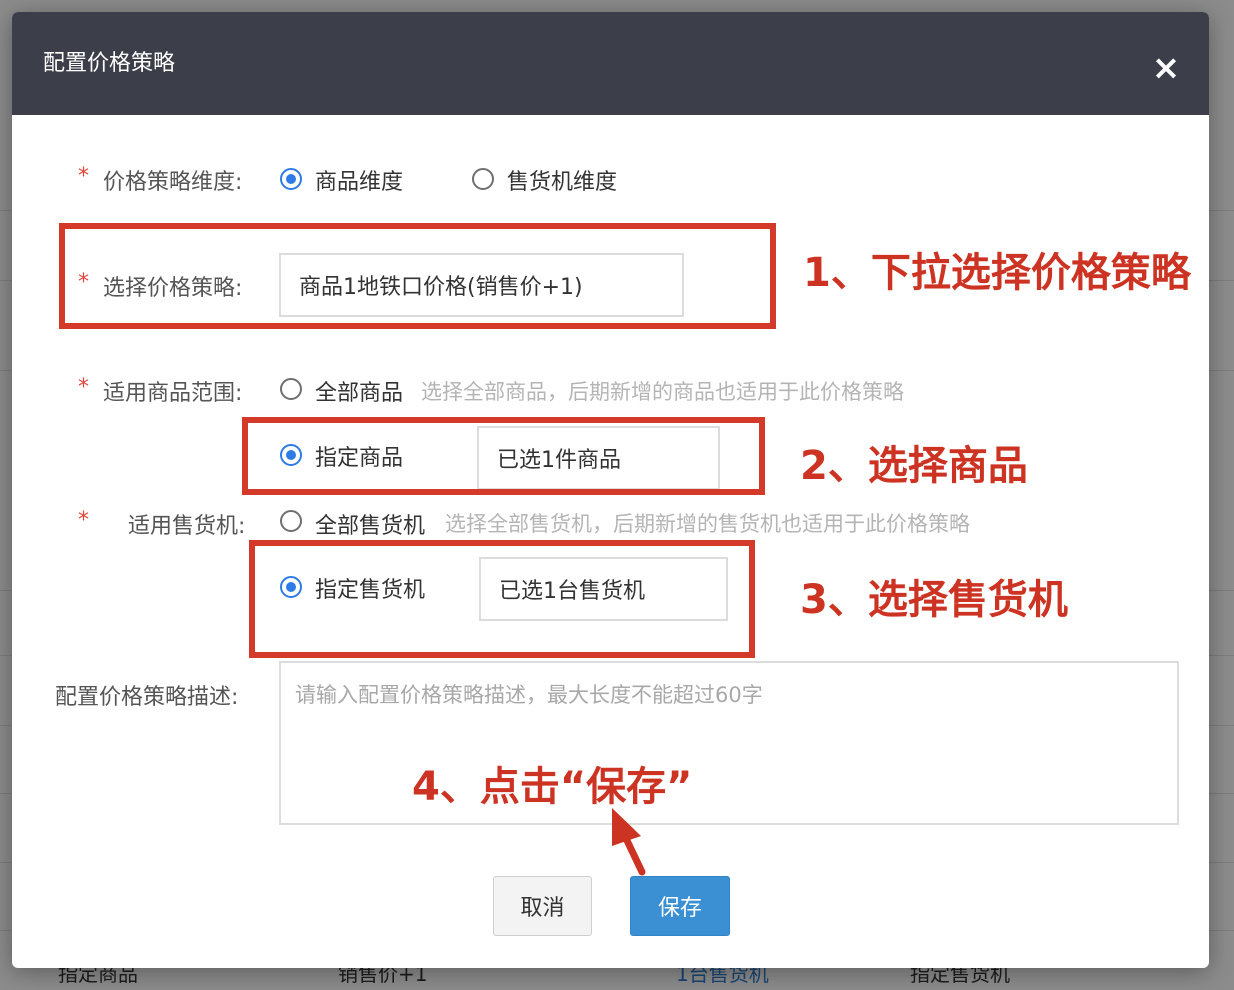  What do you see at coordinates (707, 524) in the screenshot?
I see `all-machines-hint: 选择全部售货机，后期新增的售货机也适用于此价格策略` at bounding box center [707, 524].